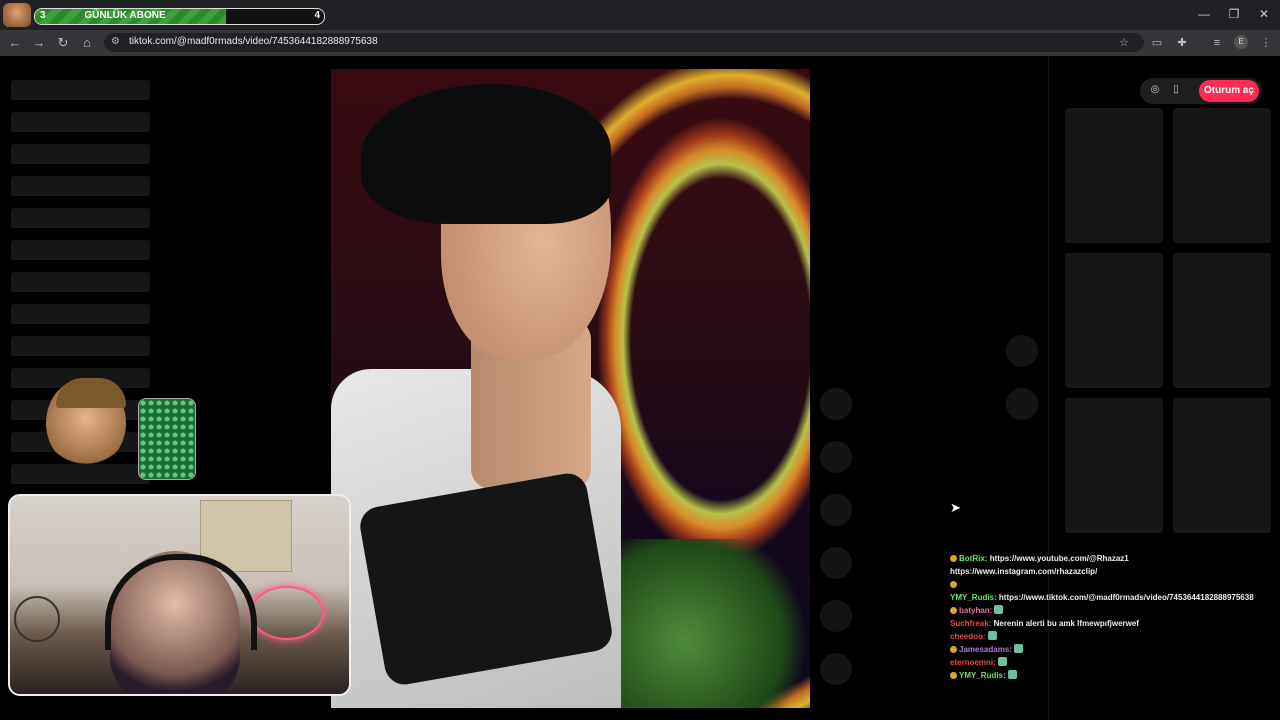 The image size is (1280, 720). What do you see at coordinates (1112, 636) in the screenshot?
I see `chat-message: cheedoo:` at bounding box center [1112, 636].